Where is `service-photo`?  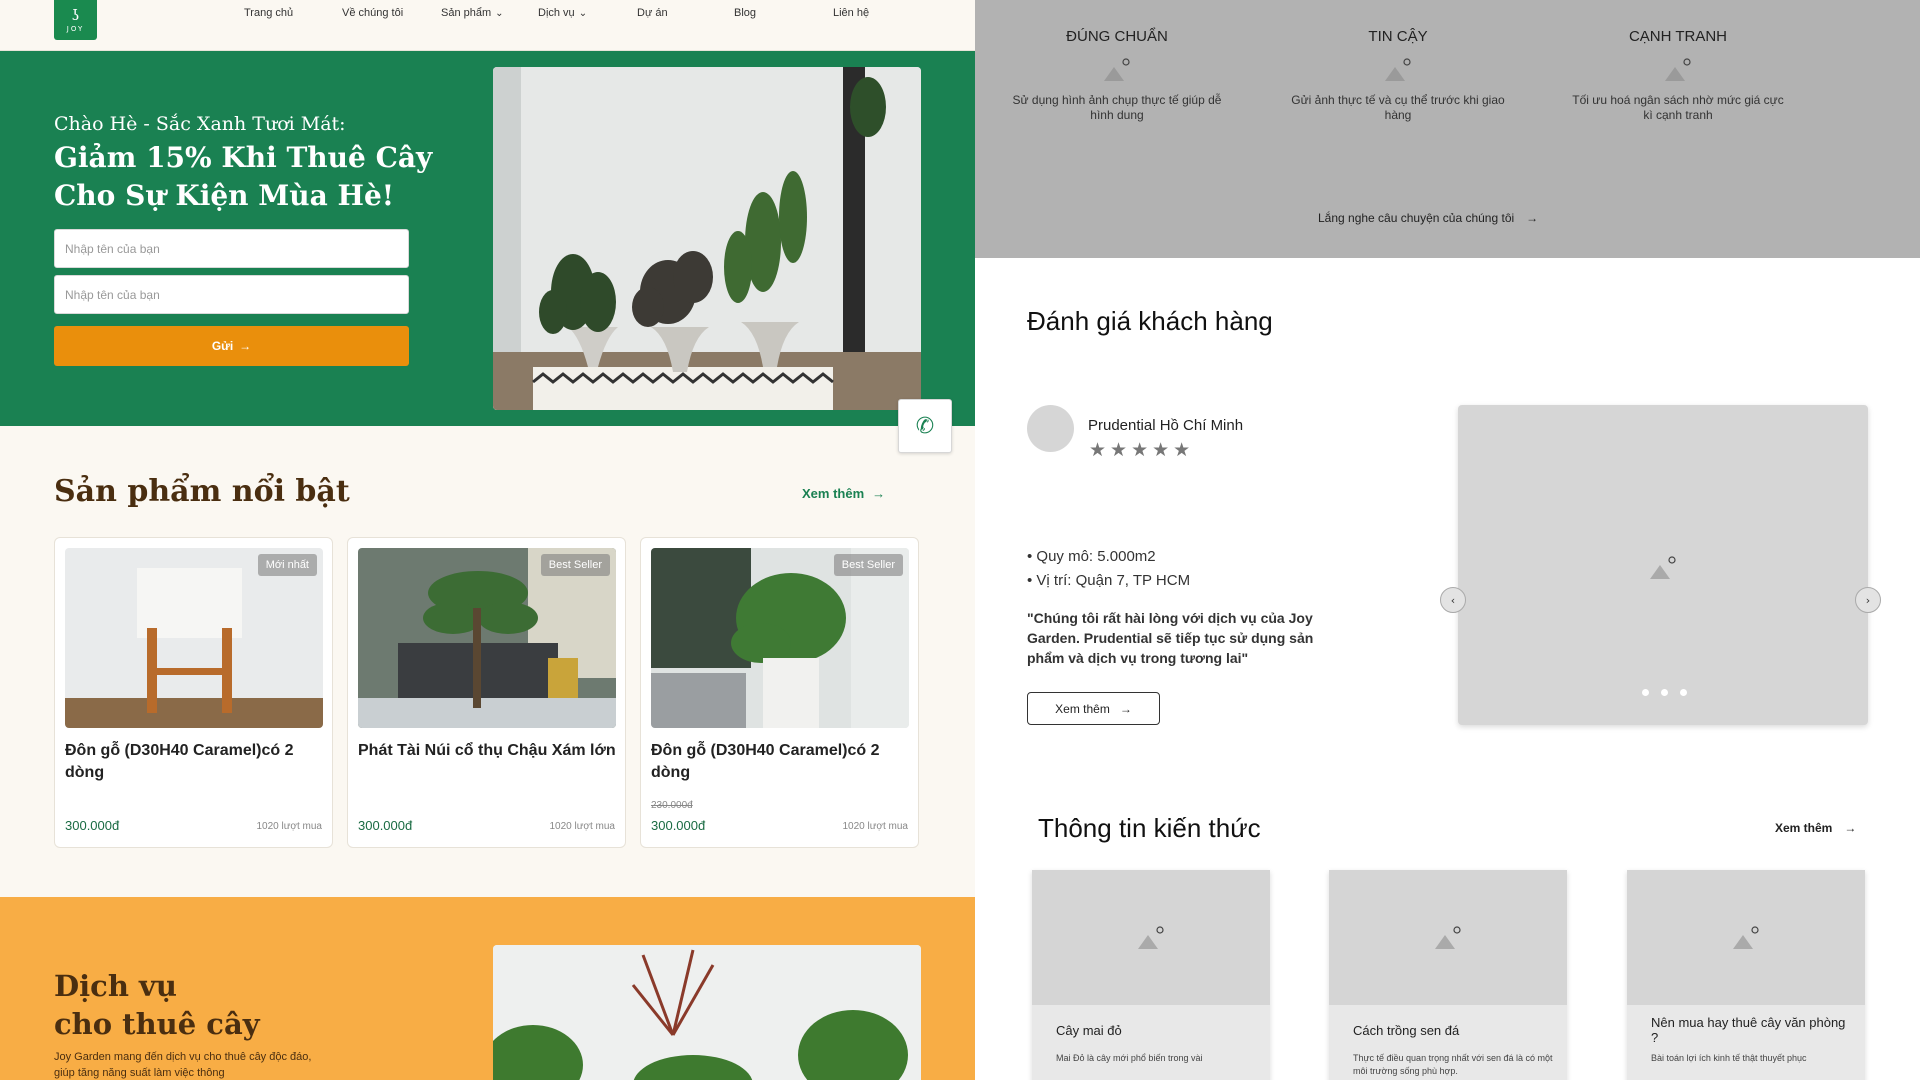 service-photo is located at coordinates (707, 1012).